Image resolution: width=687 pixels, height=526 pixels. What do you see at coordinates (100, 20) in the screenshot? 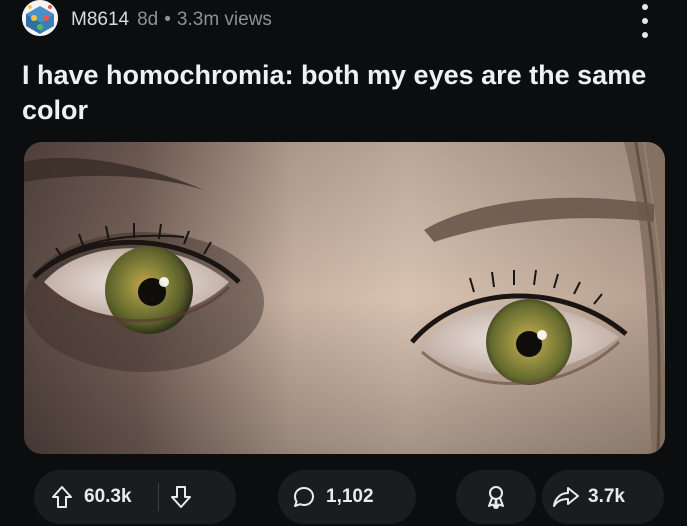
I see `author-name: M8614` at bounding box center [100, 20].